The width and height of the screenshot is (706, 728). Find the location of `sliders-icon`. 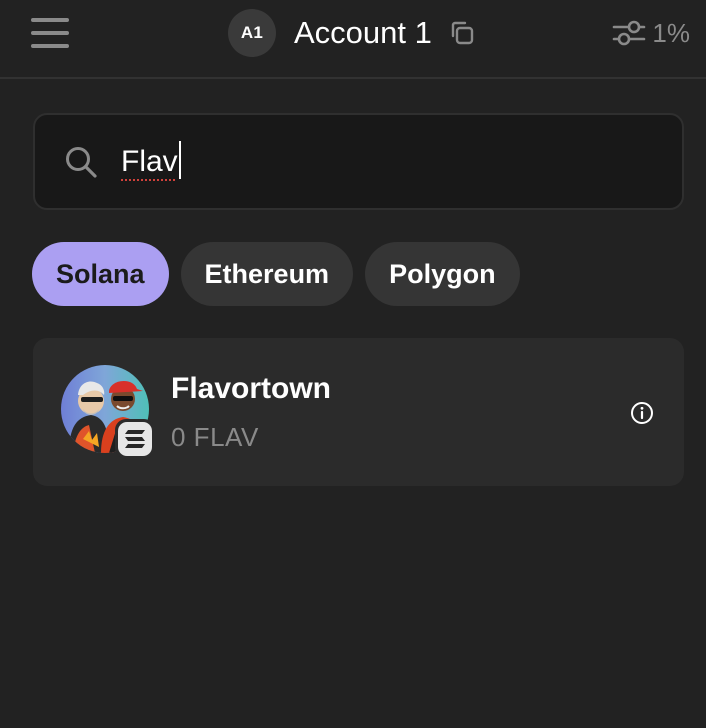

sliders-icon is located at coordinates (629, 33).